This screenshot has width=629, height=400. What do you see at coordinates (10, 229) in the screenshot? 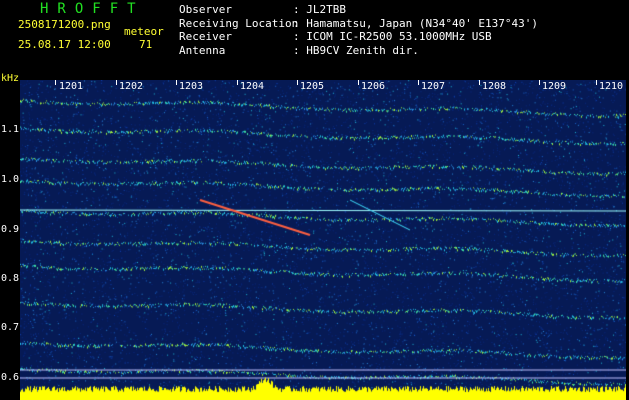
I see `y-tick-label: 0.9` at bounding box center [10, 229].